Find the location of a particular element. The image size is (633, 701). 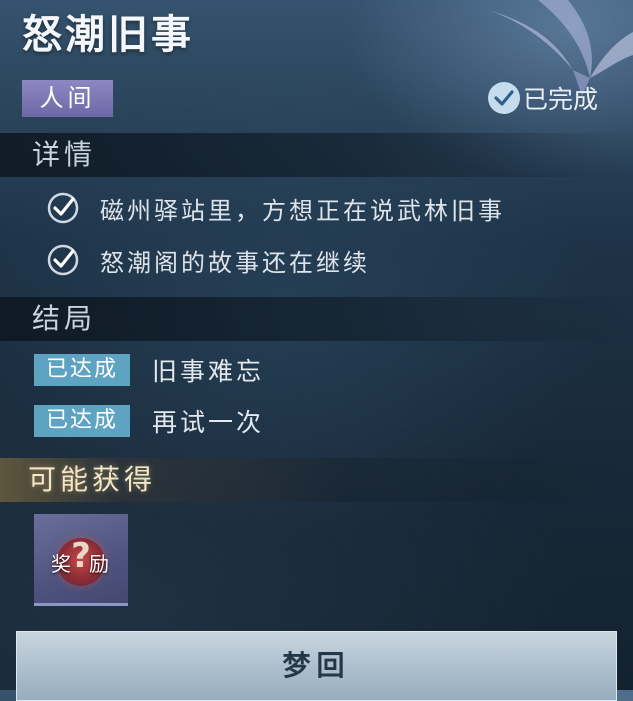

dream-return-label: 梦回 is located at coordinates (316, 665).